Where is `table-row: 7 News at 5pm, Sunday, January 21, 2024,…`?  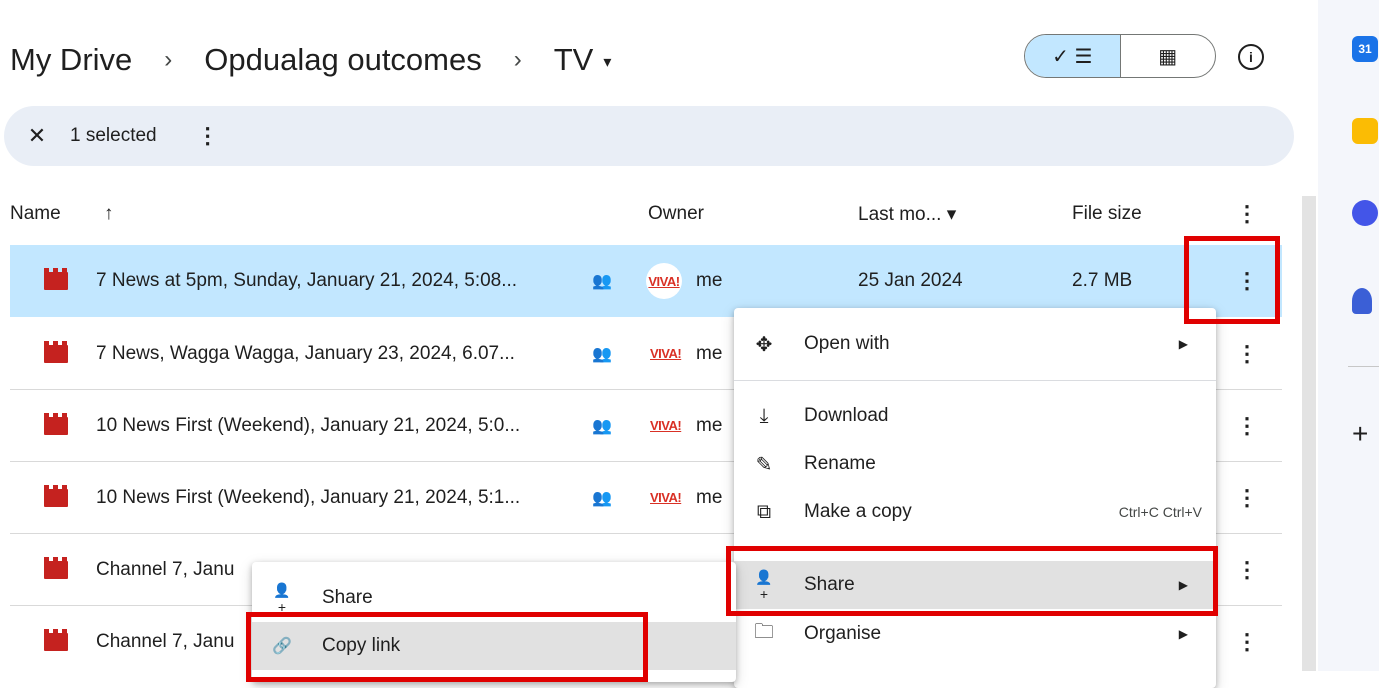 table-row: 7 News at 5pm, Sunday, January 21, 2024,… is located at coordinates (646, 281).